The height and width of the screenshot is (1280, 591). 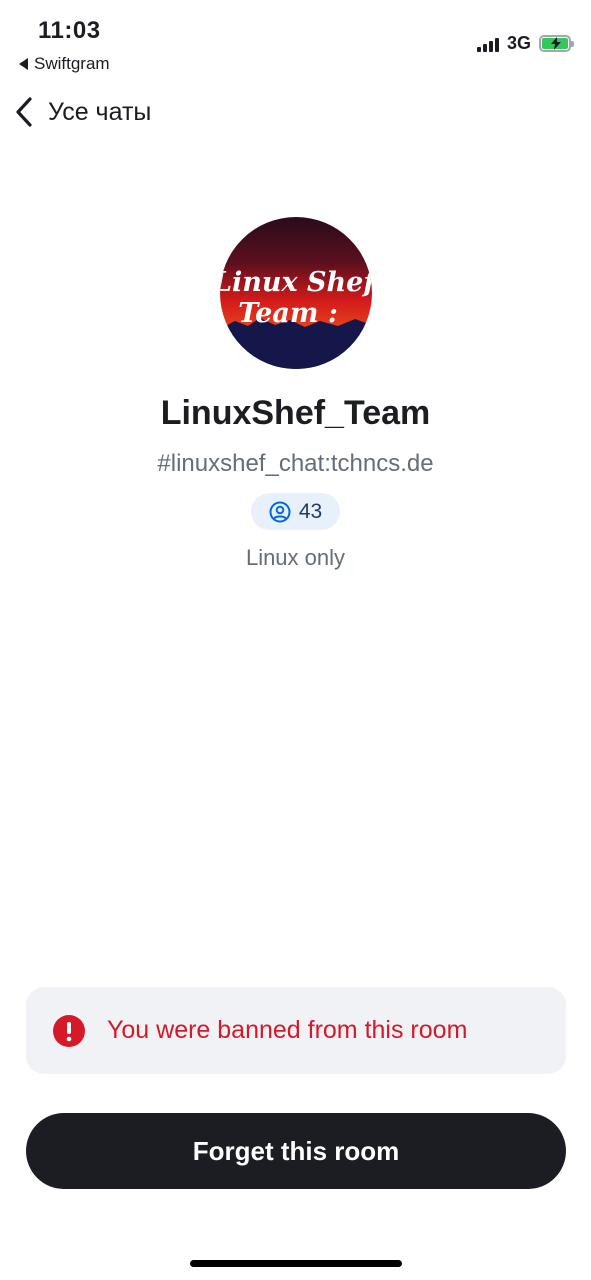 I want to click on signal-icon, so click(x=487, y=44).